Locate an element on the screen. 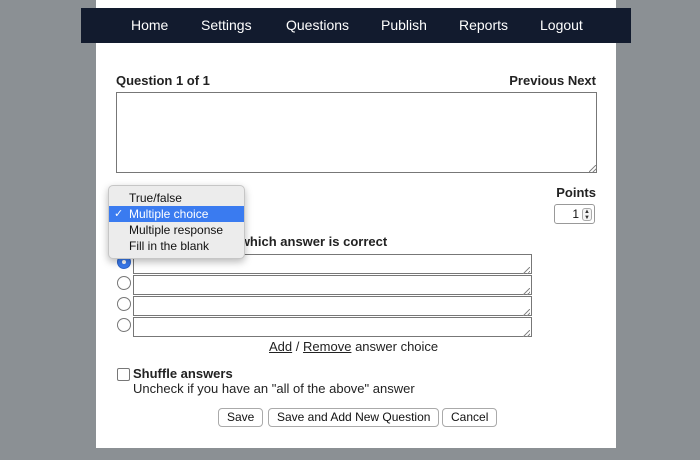 This screenshot has width=700, height=460. nav-home: Home is located at coordinates (149, 25).